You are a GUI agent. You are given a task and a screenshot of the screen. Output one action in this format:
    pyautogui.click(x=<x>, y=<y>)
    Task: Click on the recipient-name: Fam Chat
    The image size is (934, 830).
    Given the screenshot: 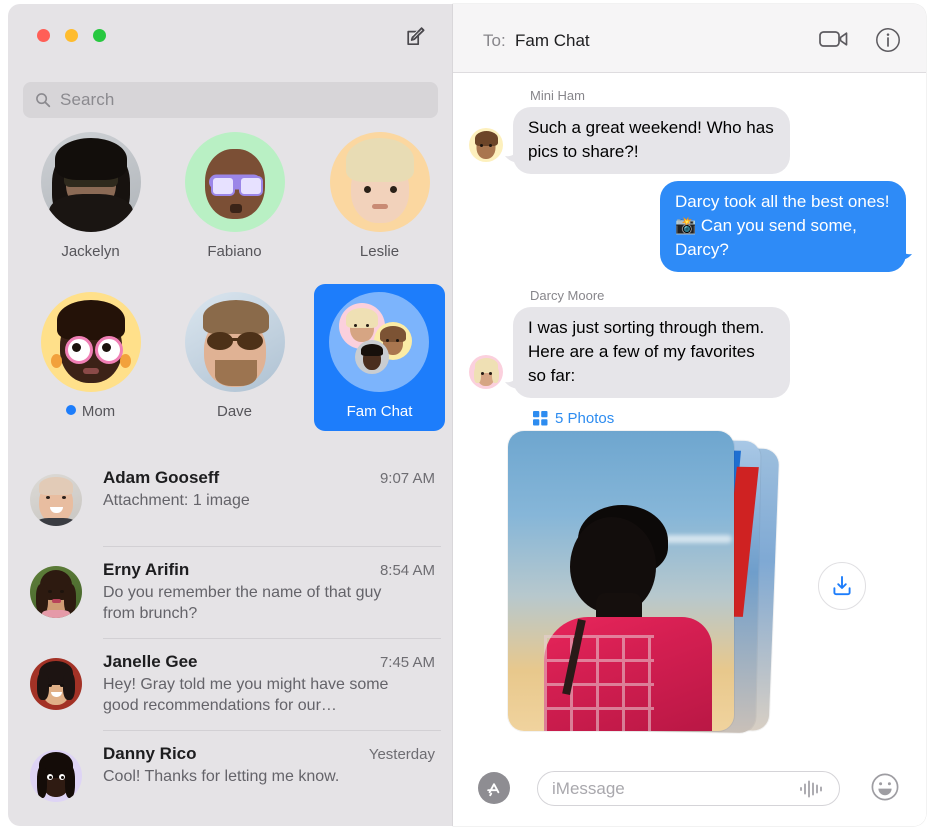 What is the action you would take?
    pyautogui.click(x=552, y=41)
    